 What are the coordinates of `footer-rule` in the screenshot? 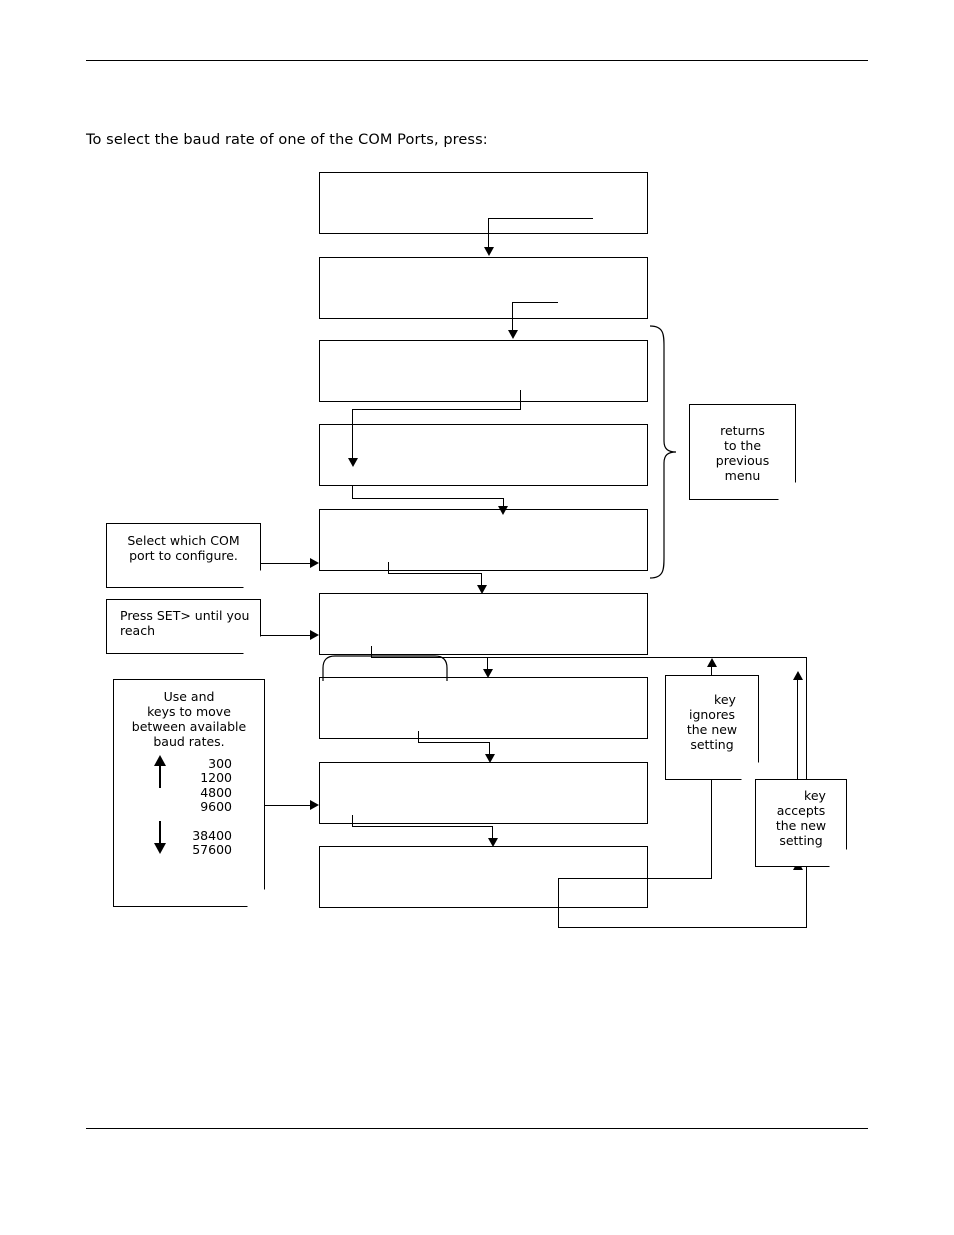 It's located at (477, 1128).